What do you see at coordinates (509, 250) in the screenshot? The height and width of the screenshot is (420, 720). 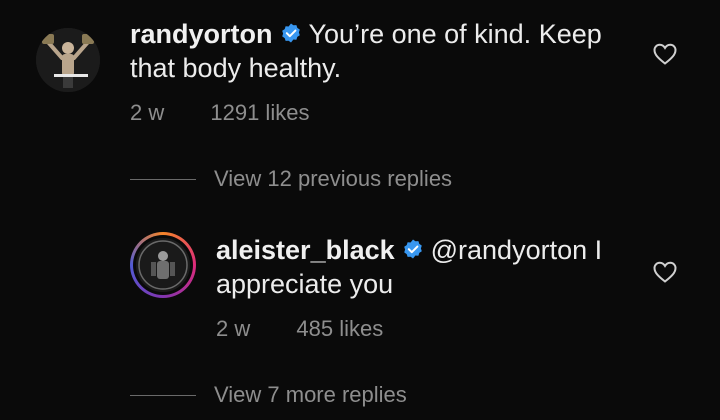 I see `comment-mention: @randyorton` at bounding box center [509, 250].